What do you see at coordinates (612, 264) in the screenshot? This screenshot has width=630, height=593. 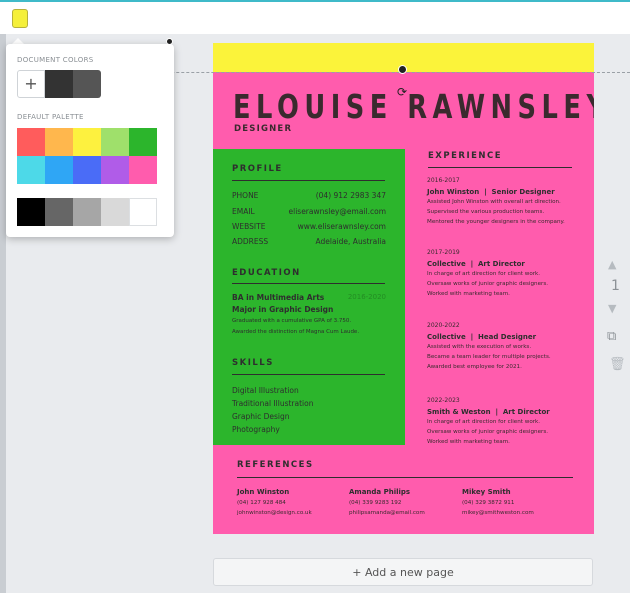 I see `move-page-up-icon: ▲` at bounding box center [612, 264].